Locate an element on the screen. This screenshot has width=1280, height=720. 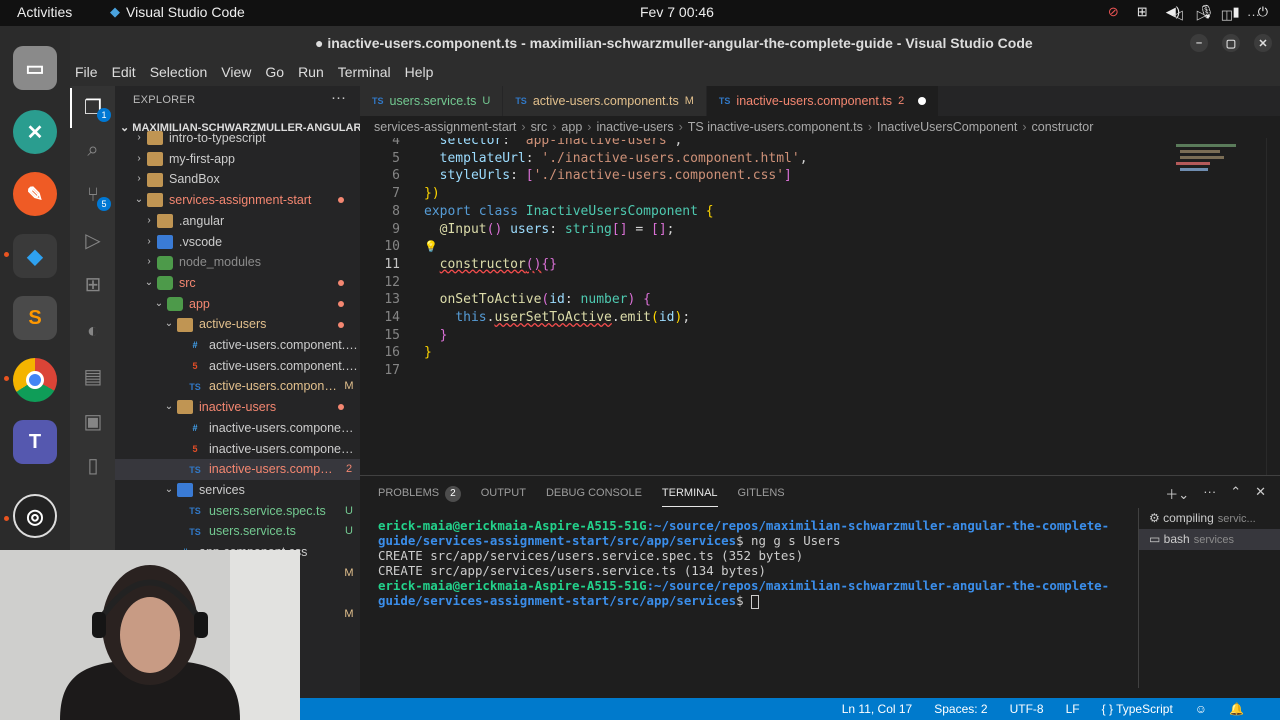
menu-terminal: Terminal is located at coordinates (368, 73).